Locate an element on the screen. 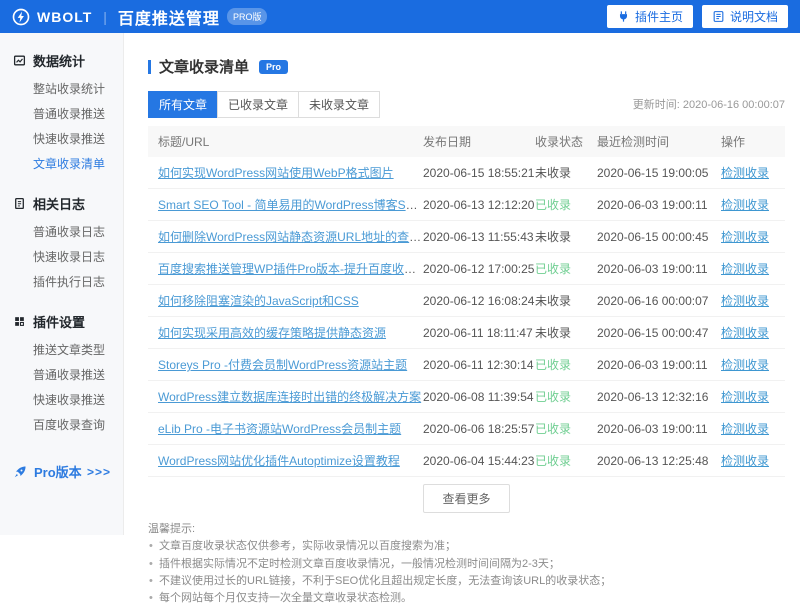 This screenshot has width=800, height=605. sidebar-item: 百度收录查询 is located at coordinates (61, 424).